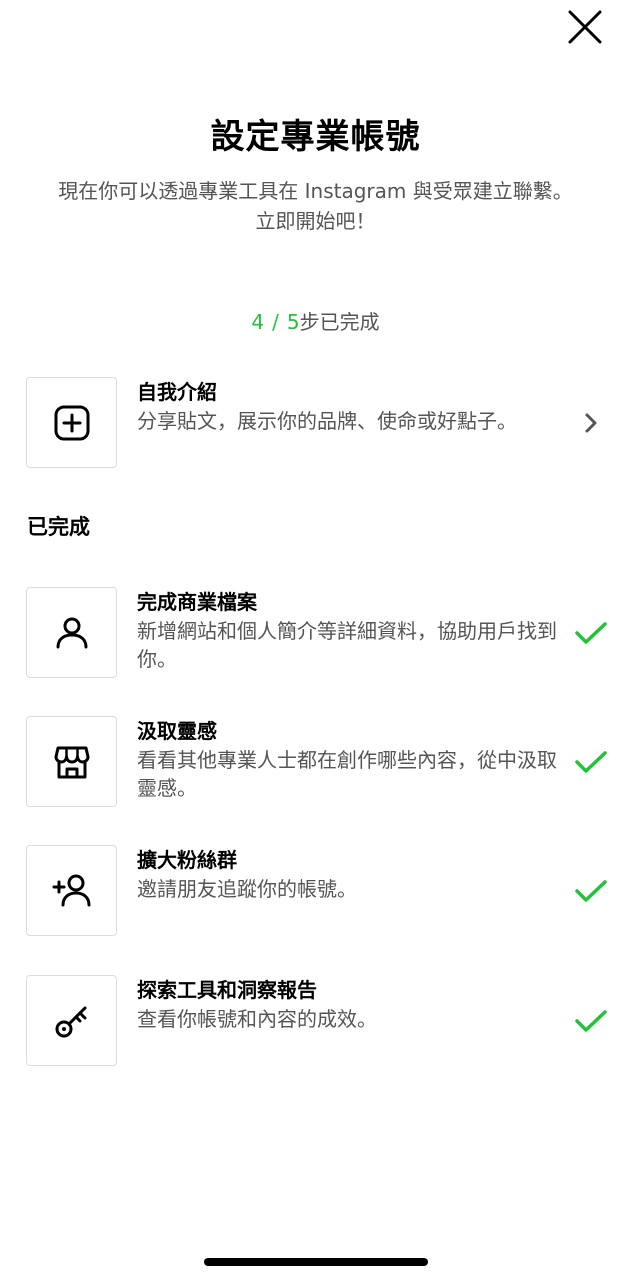 The width and height of the screenshot is (631, 1280). I want to click on progress-total-count: 5, so click(293, 322).